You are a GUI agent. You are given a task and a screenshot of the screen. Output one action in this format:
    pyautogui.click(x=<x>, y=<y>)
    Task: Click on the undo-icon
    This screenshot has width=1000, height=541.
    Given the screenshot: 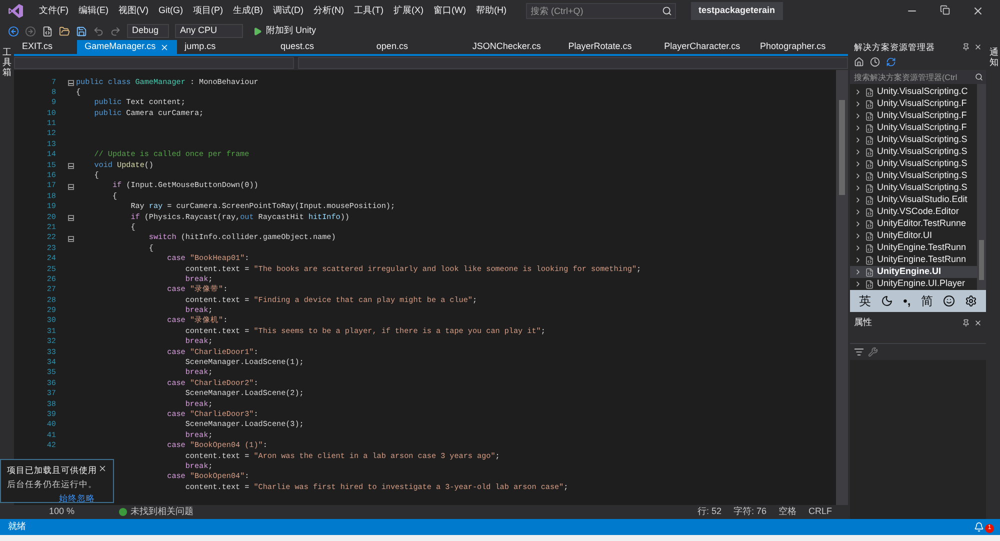 What is the action you would take?
    pyautogui.click(x=98, y=31)
    